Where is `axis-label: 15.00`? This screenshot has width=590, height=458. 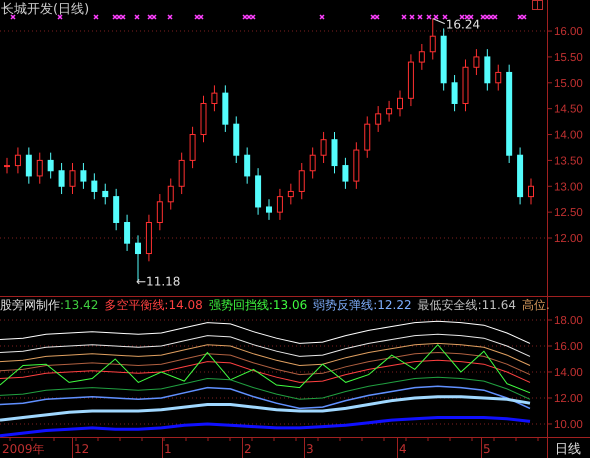
axis-label: 15.00 is located at coordinates (568, 84).